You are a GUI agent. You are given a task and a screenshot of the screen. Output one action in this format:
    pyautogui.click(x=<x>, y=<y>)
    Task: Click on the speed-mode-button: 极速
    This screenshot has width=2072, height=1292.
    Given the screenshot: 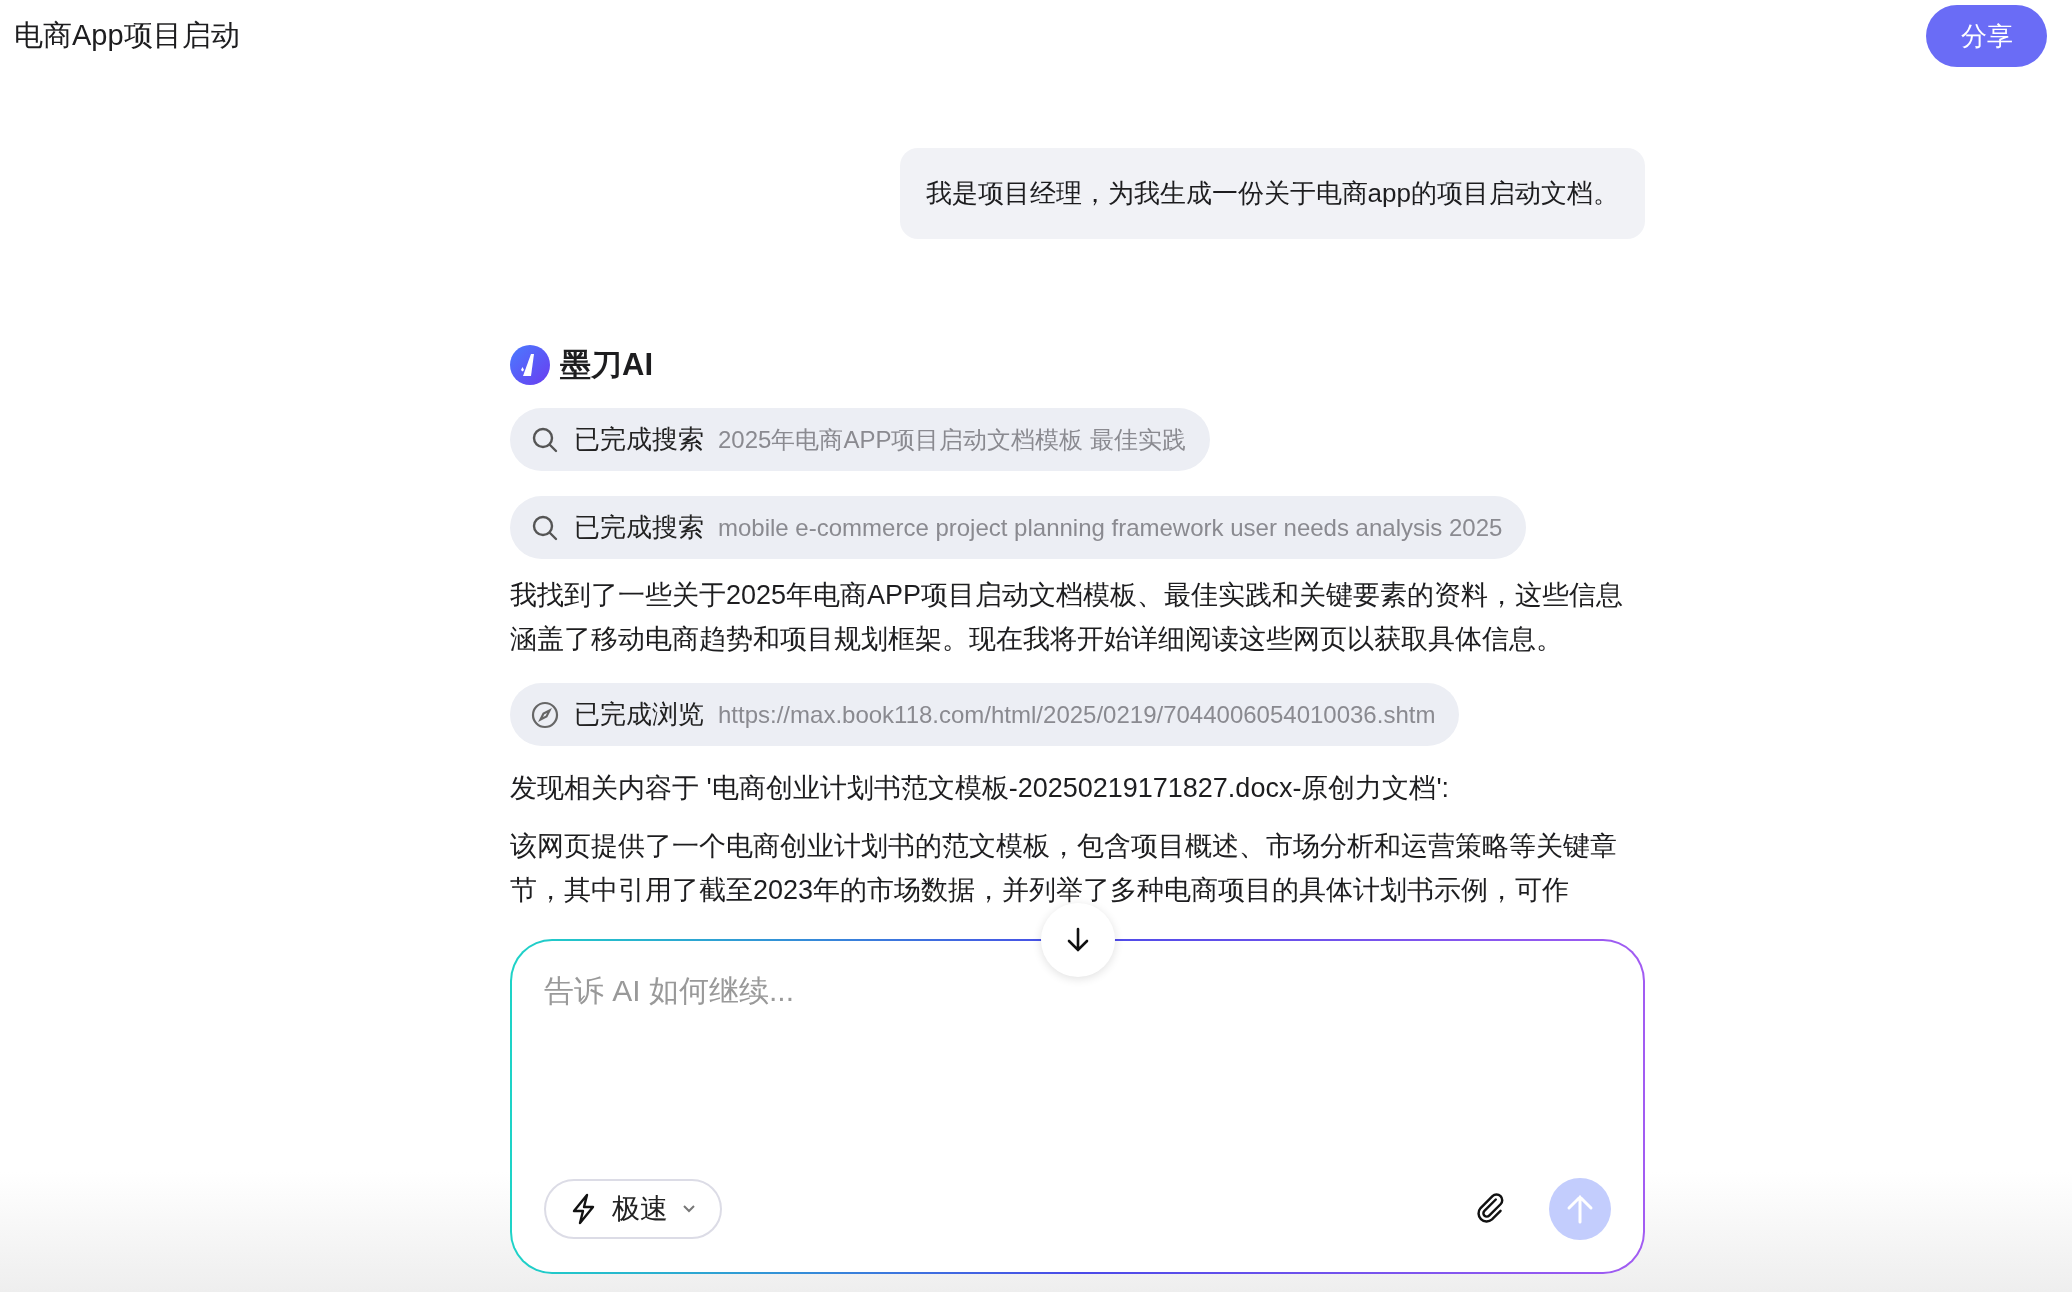 What is the action you would take?
    pyautogui.click(x=633, y=1209)
    